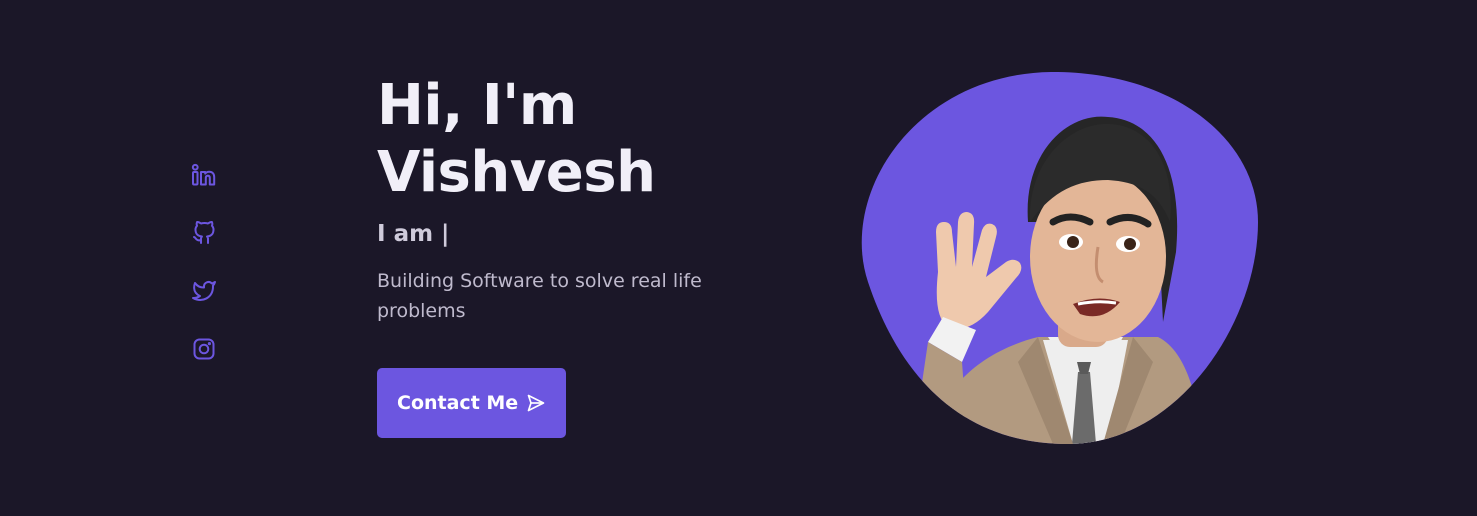  Describe the element at coordinates (587, 139) in the screenshot. I see `hero-title: Hi, I'm Vishvesh` at that location.